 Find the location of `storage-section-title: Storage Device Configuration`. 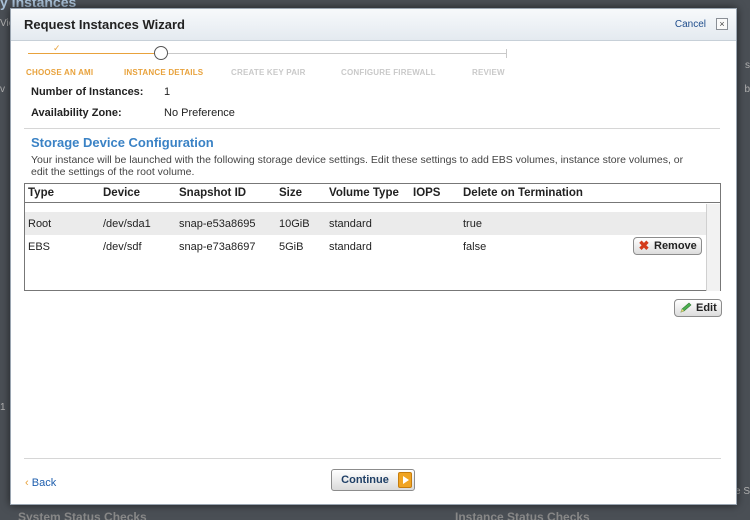

storage-section-title: Storage Device Configuration is located at coordinates (122, 142).